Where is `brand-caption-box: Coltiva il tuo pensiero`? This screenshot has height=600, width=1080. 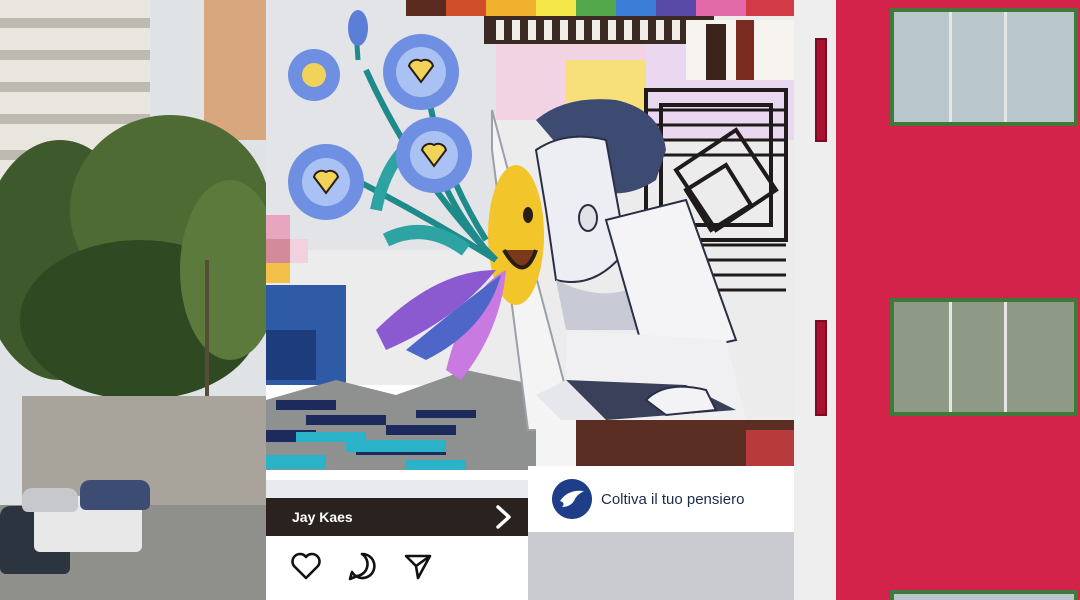
brand-caption-box: Coltiva il tuo pensiero is located at coordinates (661, 499).